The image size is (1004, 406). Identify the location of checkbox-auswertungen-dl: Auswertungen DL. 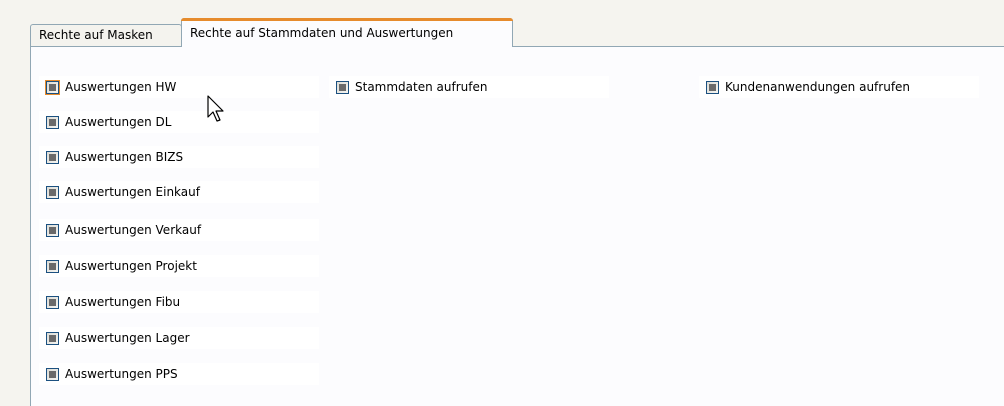
(179, 122).